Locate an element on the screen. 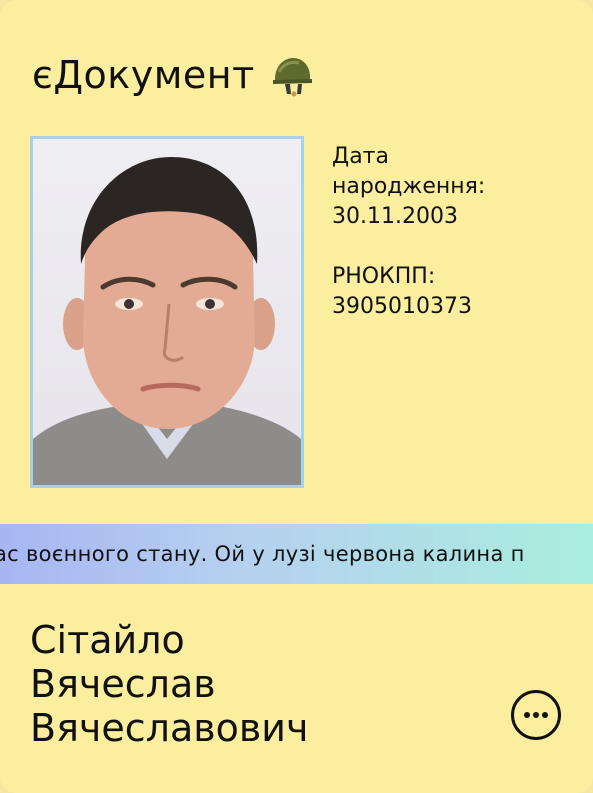 This screenshot has height=793, width=593. title-row: єДокумент is located at coordinates (173, 75).